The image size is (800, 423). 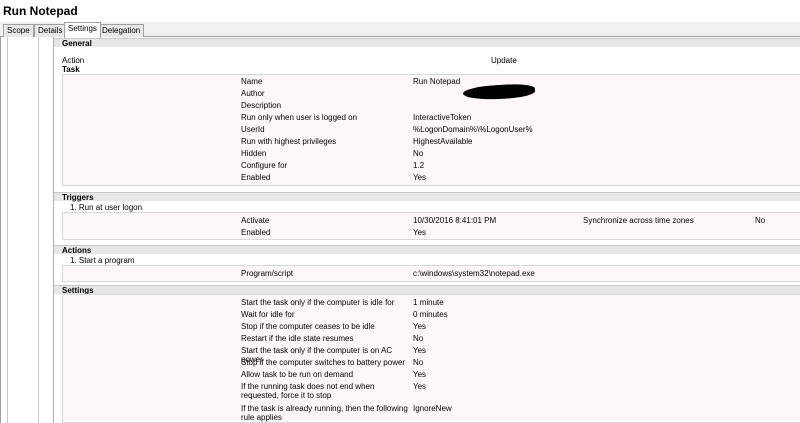 What do you see at coordinates (308, 326) in the screenshot?
I see `stop-on-idle-end-label: Stop if the computer ceases to be idle` at bounding box center [308, 326].